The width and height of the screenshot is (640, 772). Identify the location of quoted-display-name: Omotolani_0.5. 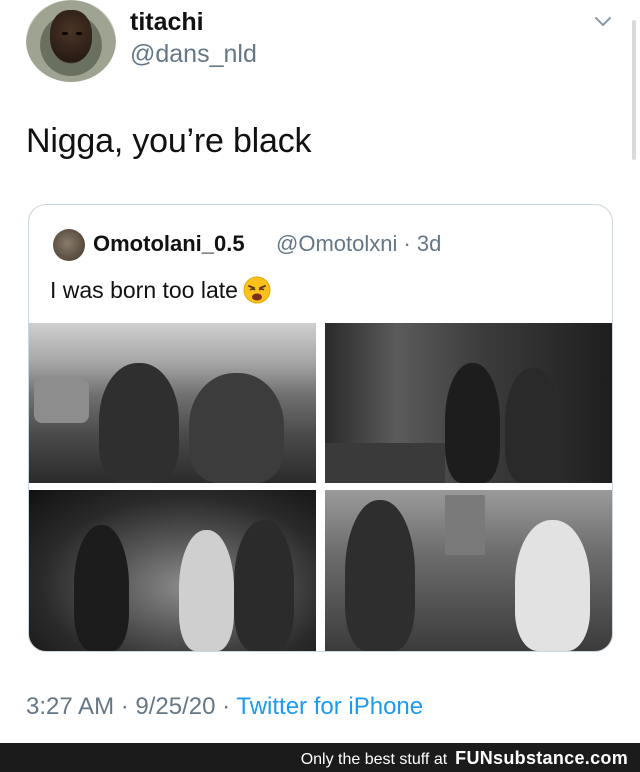
(169, 244).